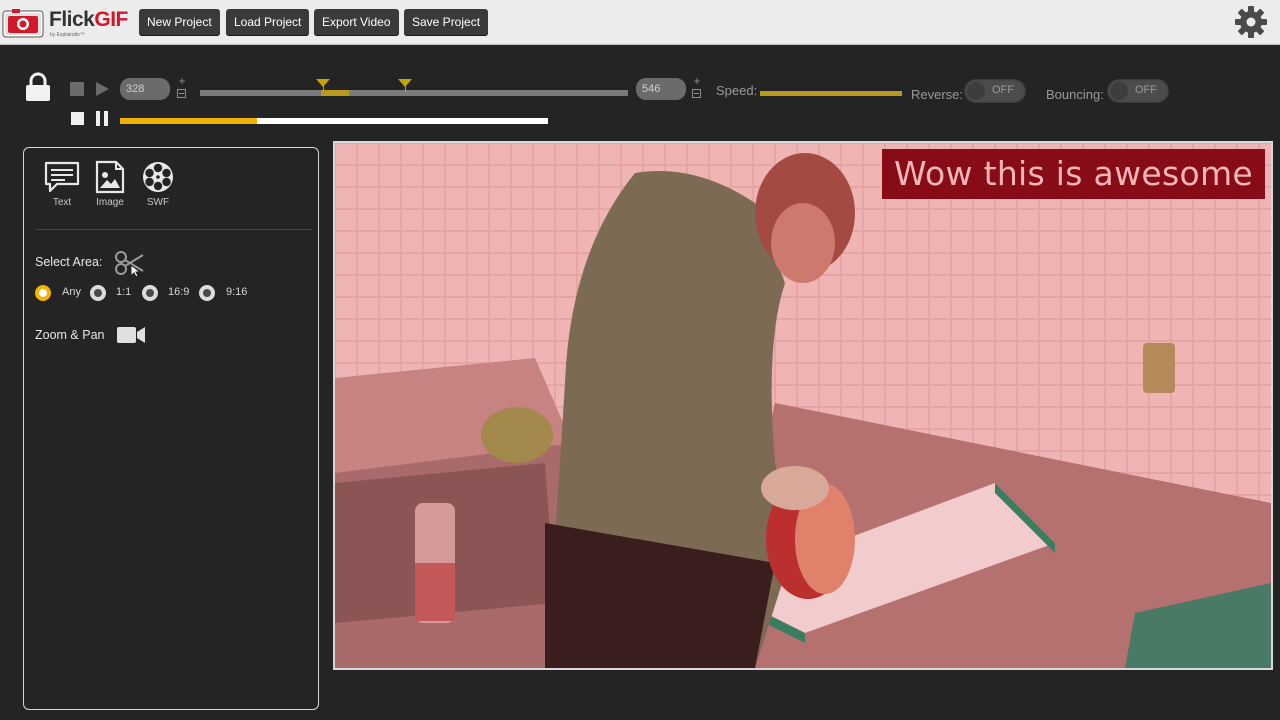 This screenshot has width=1280, height=720. I want to click on zoom-pan-label: Zoom & Pan, so click(70, 335).